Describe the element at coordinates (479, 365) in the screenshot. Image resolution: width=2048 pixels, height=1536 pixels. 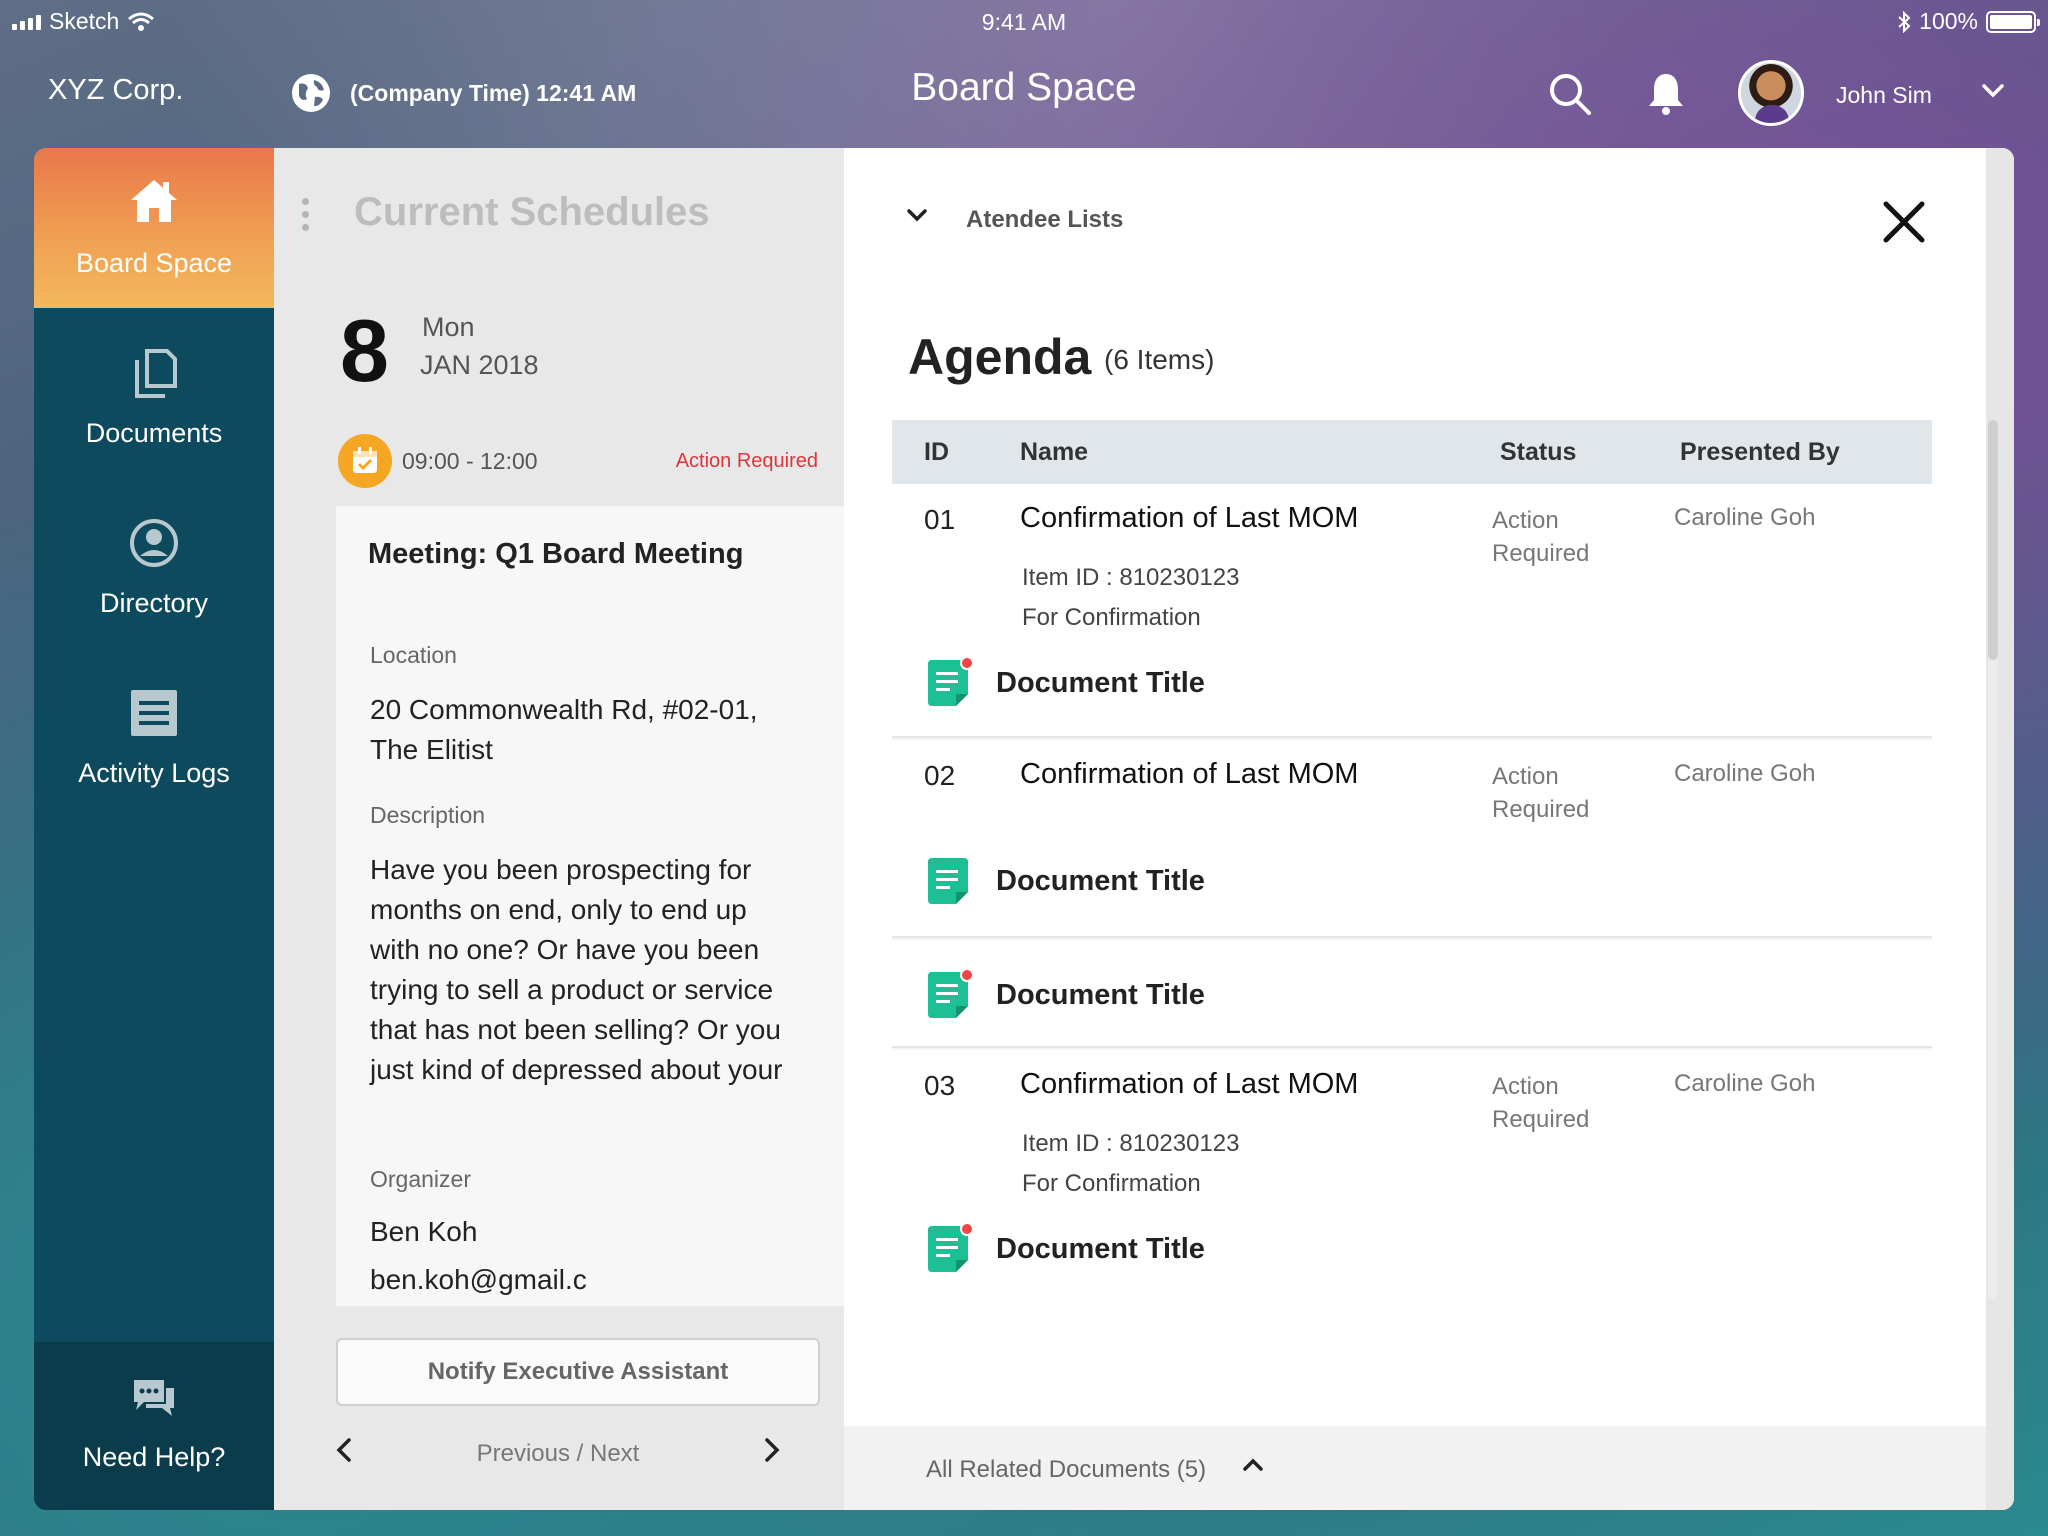
I see `month-year: JAN 2018` at that location.